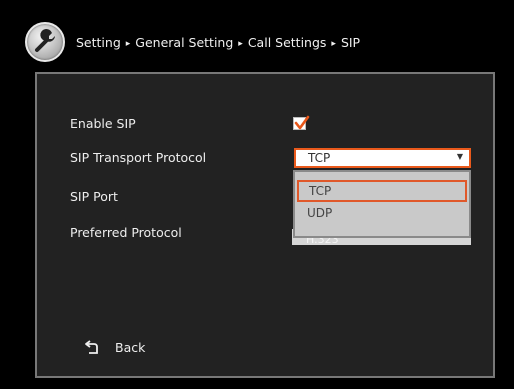  Describe the element at coordinates (382, 191) in the screenshot. I see `dropdown-option-tcp: TCP` at that location.